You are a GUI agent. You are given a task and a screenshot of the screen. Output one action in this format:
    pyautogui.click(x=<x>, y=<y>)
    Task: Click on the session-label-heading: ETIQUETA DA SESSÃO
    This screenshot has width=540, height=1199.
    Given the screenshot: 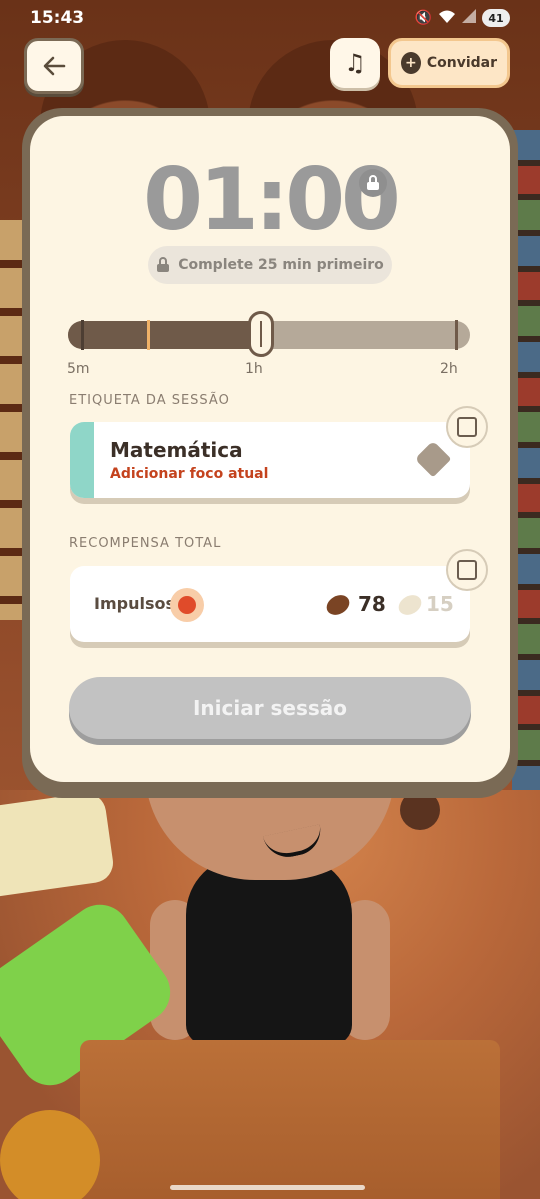 What is the action you would take?
    pyautogui.click(x=149, y=400)
    